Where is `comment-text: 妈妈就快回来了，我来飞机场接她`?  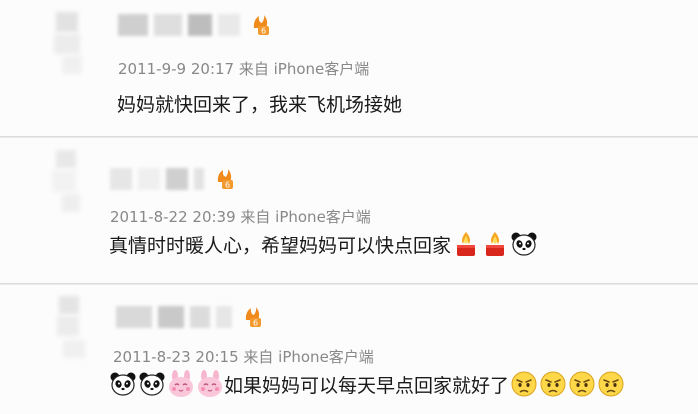 comment-text: 妈妈就快回来了，我来飞机场接她 is located at coordinates (259, 103).